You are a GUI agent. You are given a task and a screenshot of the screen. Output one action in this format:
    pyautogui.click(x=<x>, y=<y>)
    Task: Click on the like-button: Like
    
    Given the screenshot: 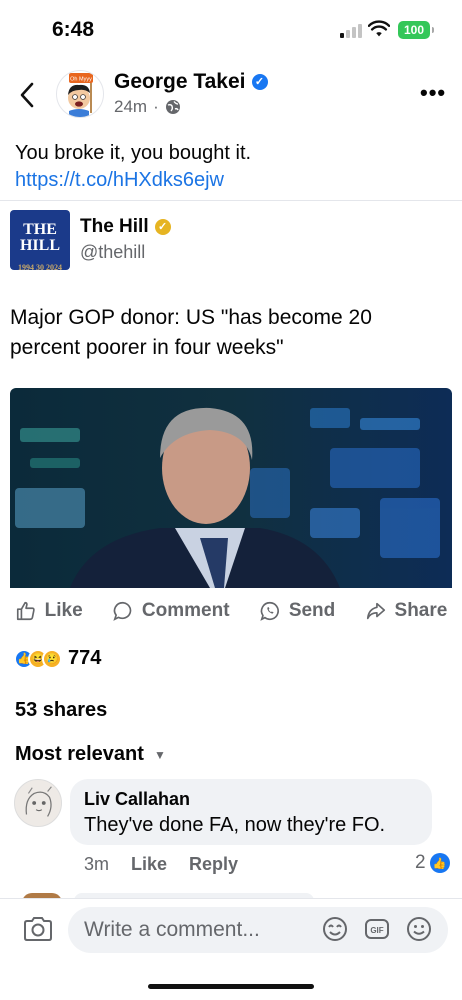 What is the action you would take?
    pyautogui.click(x=49, y=611)
    